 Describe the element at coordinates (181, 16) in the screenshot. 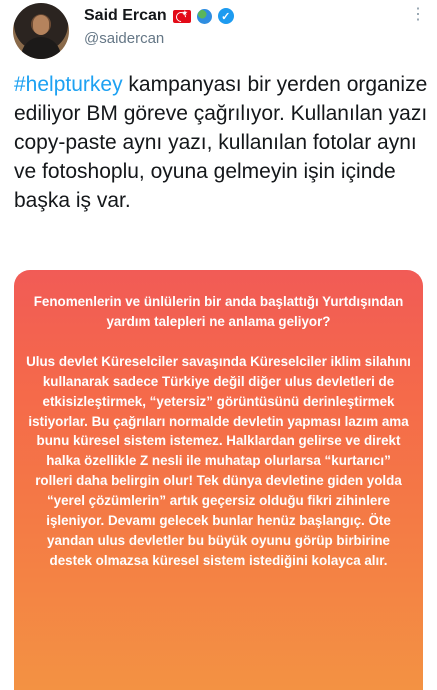

I see `turkey-flag-icon` at that location.